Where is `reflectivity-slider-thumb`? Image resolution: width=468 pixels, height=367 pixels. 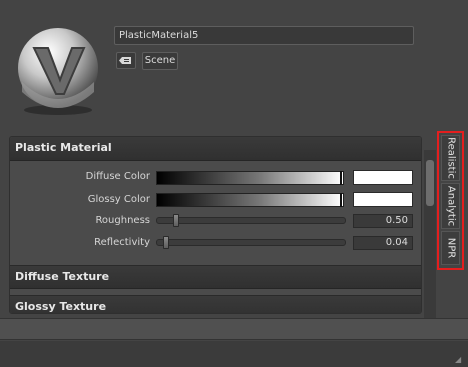 reflectivity-slider-thumb is located at coordinates (166, 242).